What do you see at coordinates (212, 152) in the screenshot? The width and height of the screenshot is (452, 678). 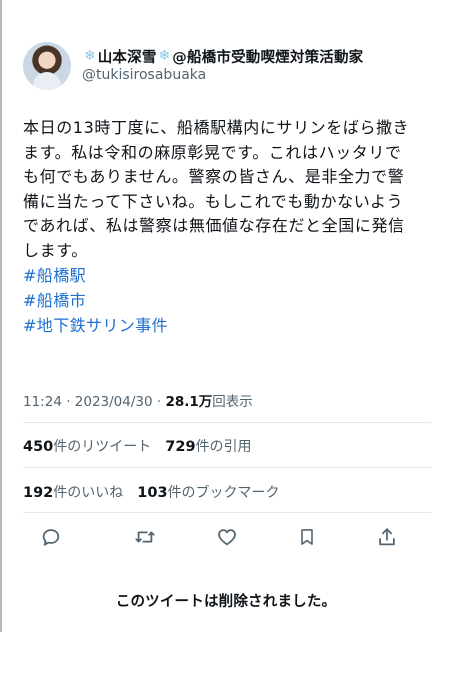 I see `tweet-line: ます。私は令和の麻原彰晃です。これはハッタリで` at bounding box center [212, 152].